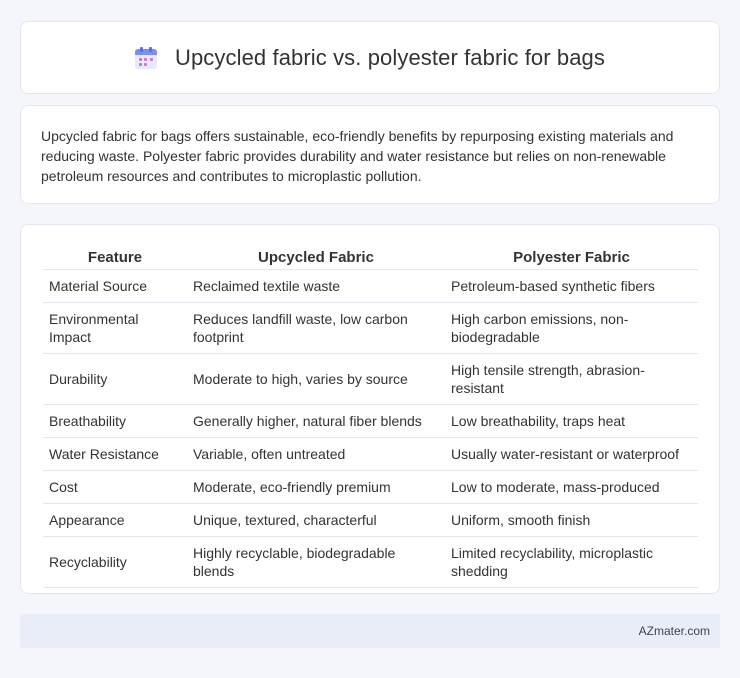 Image resolution: width=740 pixels, height=678 pixels. What do you see at coordinates (115, 257) in the screenshot?
I see `column-header-feature: Feature` at bounding box center [115, 257].